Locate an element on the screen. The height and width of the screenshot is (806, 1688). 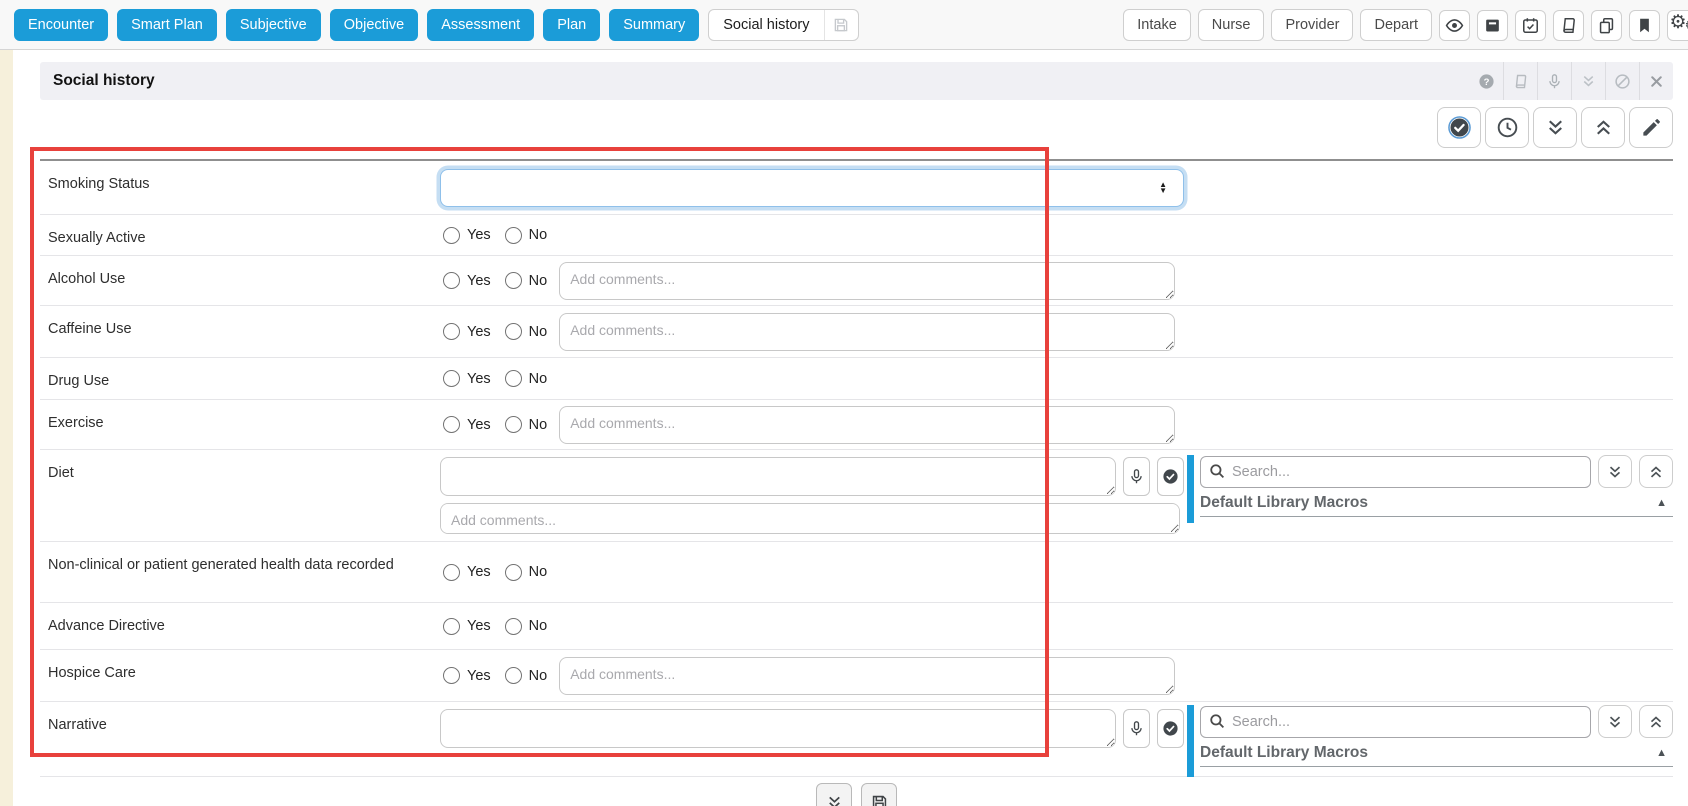
caffeine-comments-textarea is located at coordinates (867, 331).